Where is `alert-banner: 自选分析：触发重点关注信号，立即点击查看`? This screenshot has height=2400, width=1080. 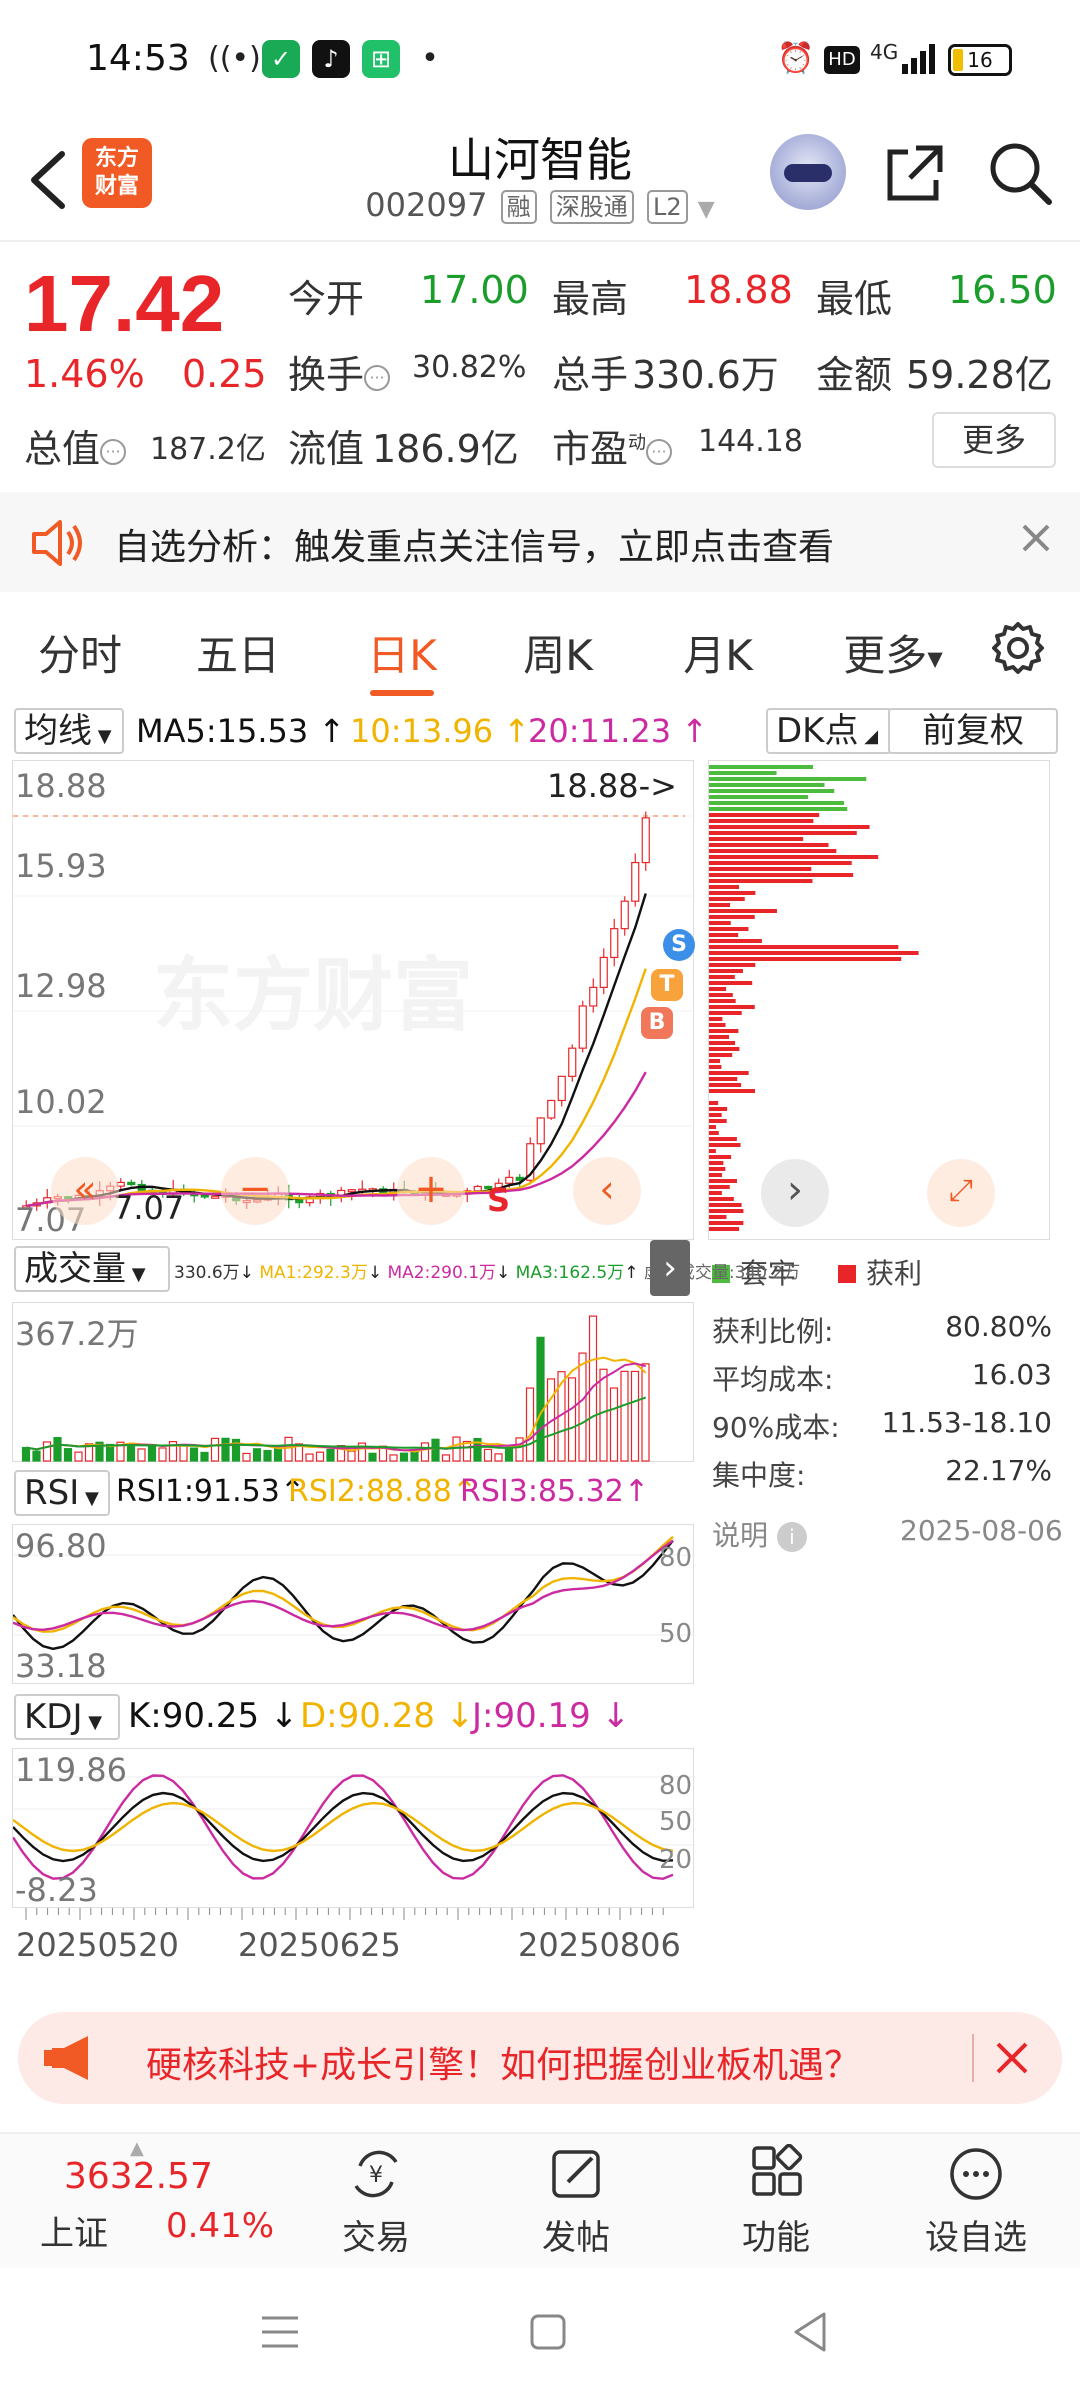 alert-banner: 自选分析：触发重点关注信号，立即点击查看 is located at coordinates (540, 542).